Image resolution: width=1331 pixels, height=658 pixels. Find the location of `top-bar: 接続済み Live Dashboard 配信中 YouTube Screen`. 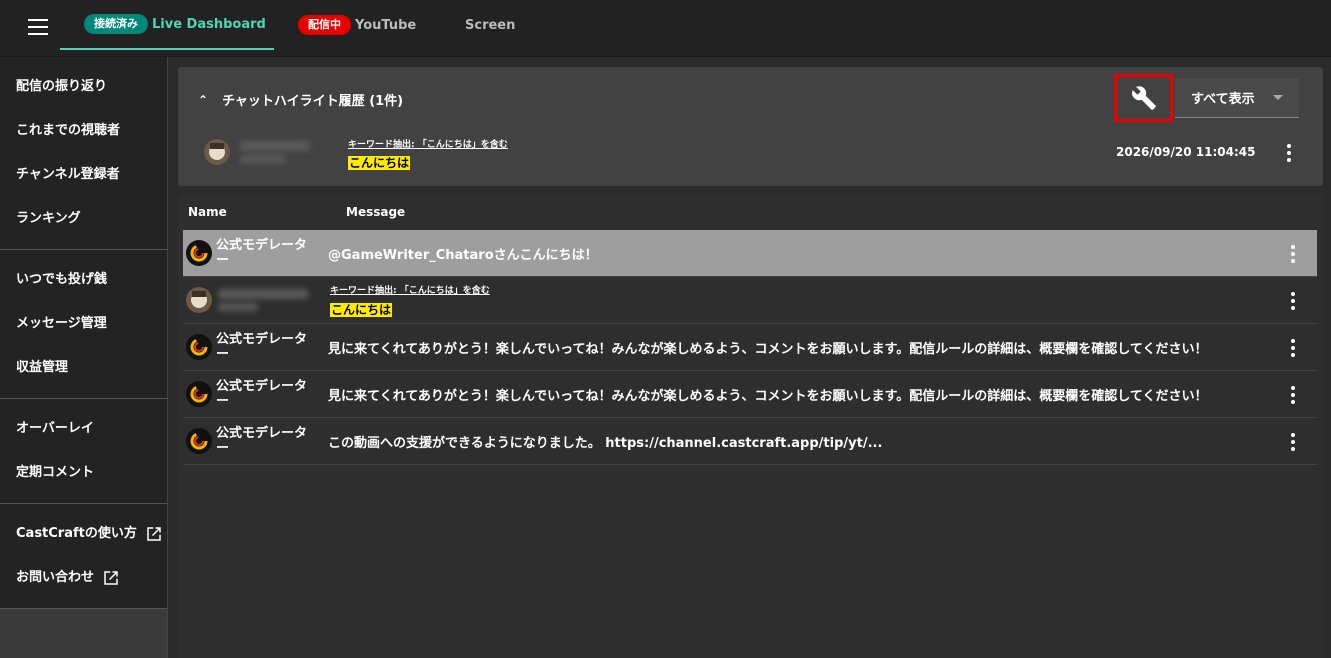

top-bar: 接続済み Live Dashboard 配信中 YouTube Screen is located at coordinates (665, 28).